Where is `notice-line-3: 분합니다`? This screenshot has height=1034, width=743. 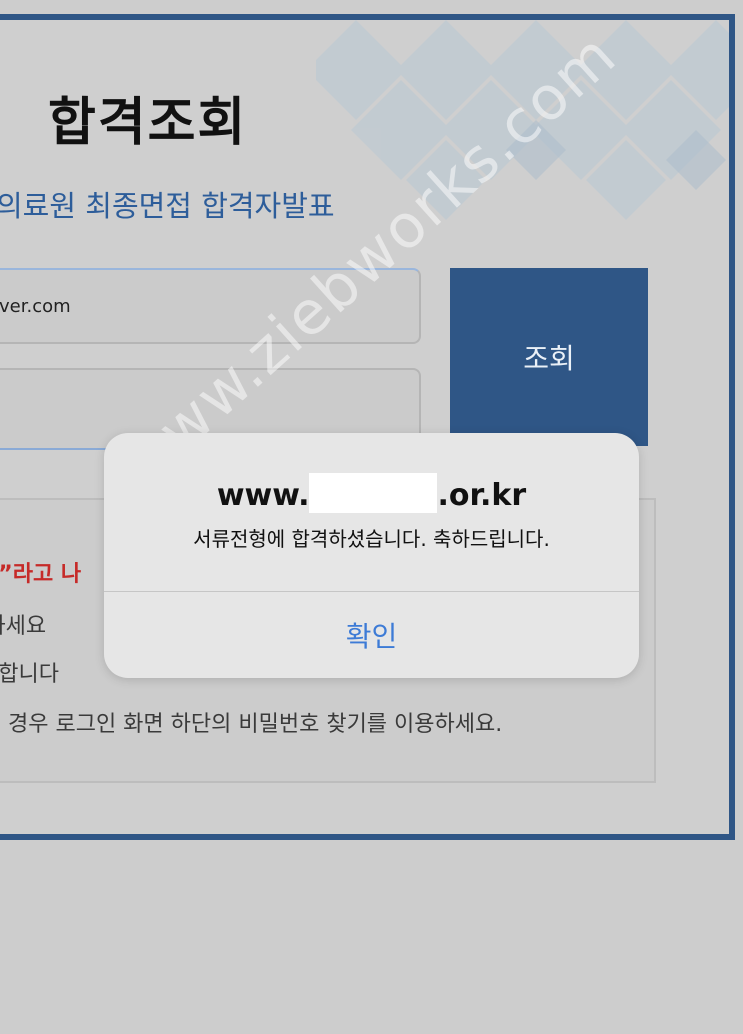
notice-line-3: 분합니다 is located at coordinates (29, 674).